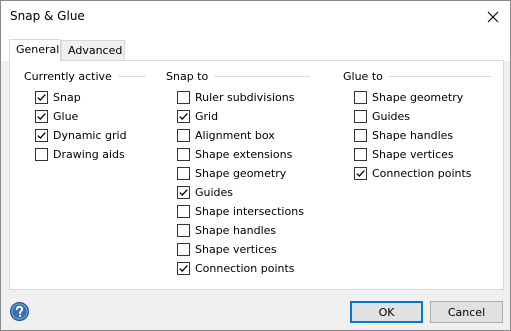  What do you see at coordinates (47, 16) in the screenshot?
I see `dialog-title: Snap & Glue` at bounding box center [47, 16].